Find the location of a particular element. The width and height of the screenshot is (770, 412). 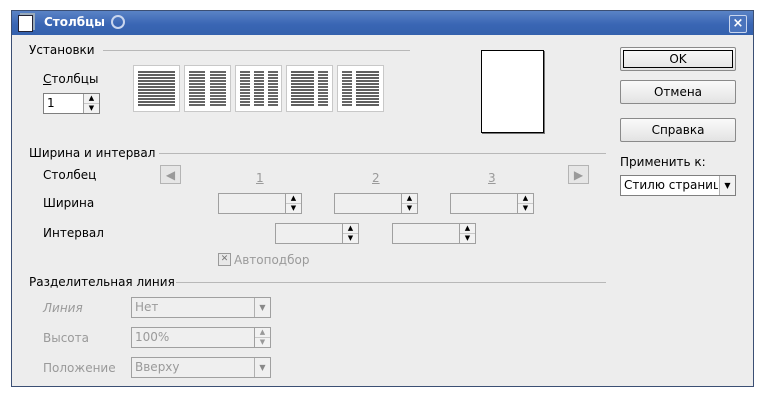

page-preview is located at coordinates (512, 91).